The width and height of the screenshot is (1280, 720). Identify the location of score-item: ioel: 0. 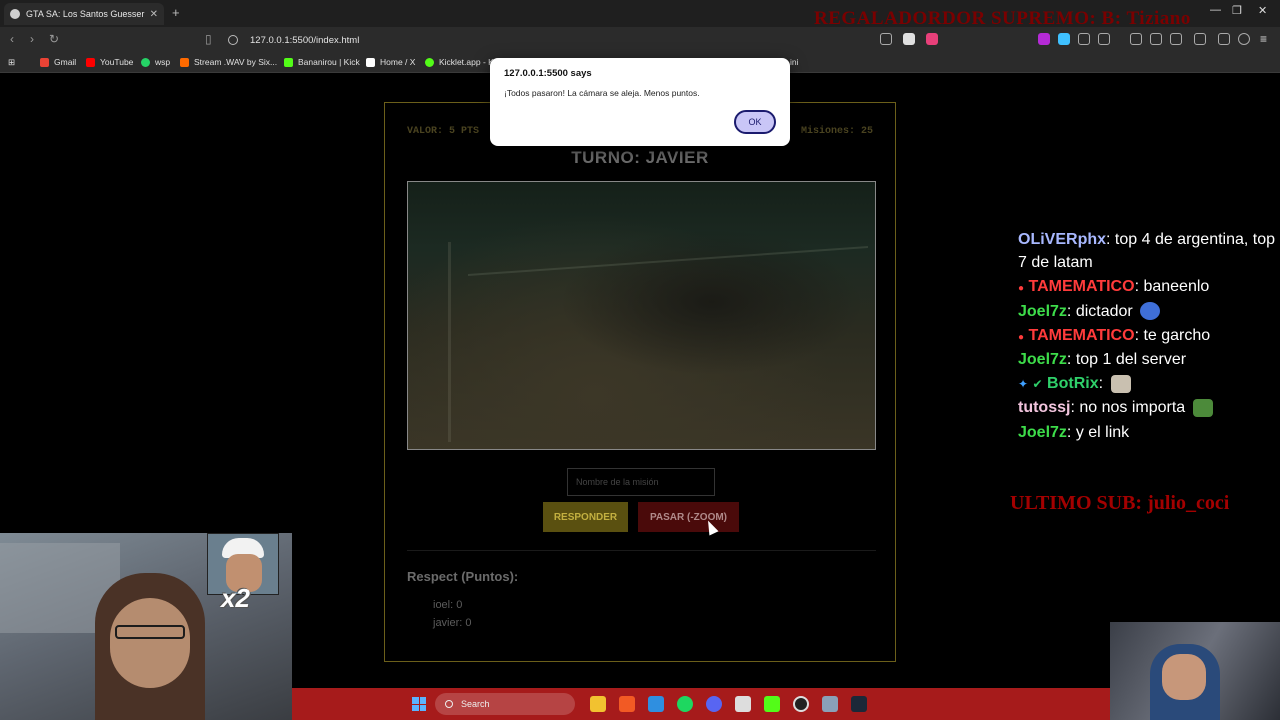
(448, 605).